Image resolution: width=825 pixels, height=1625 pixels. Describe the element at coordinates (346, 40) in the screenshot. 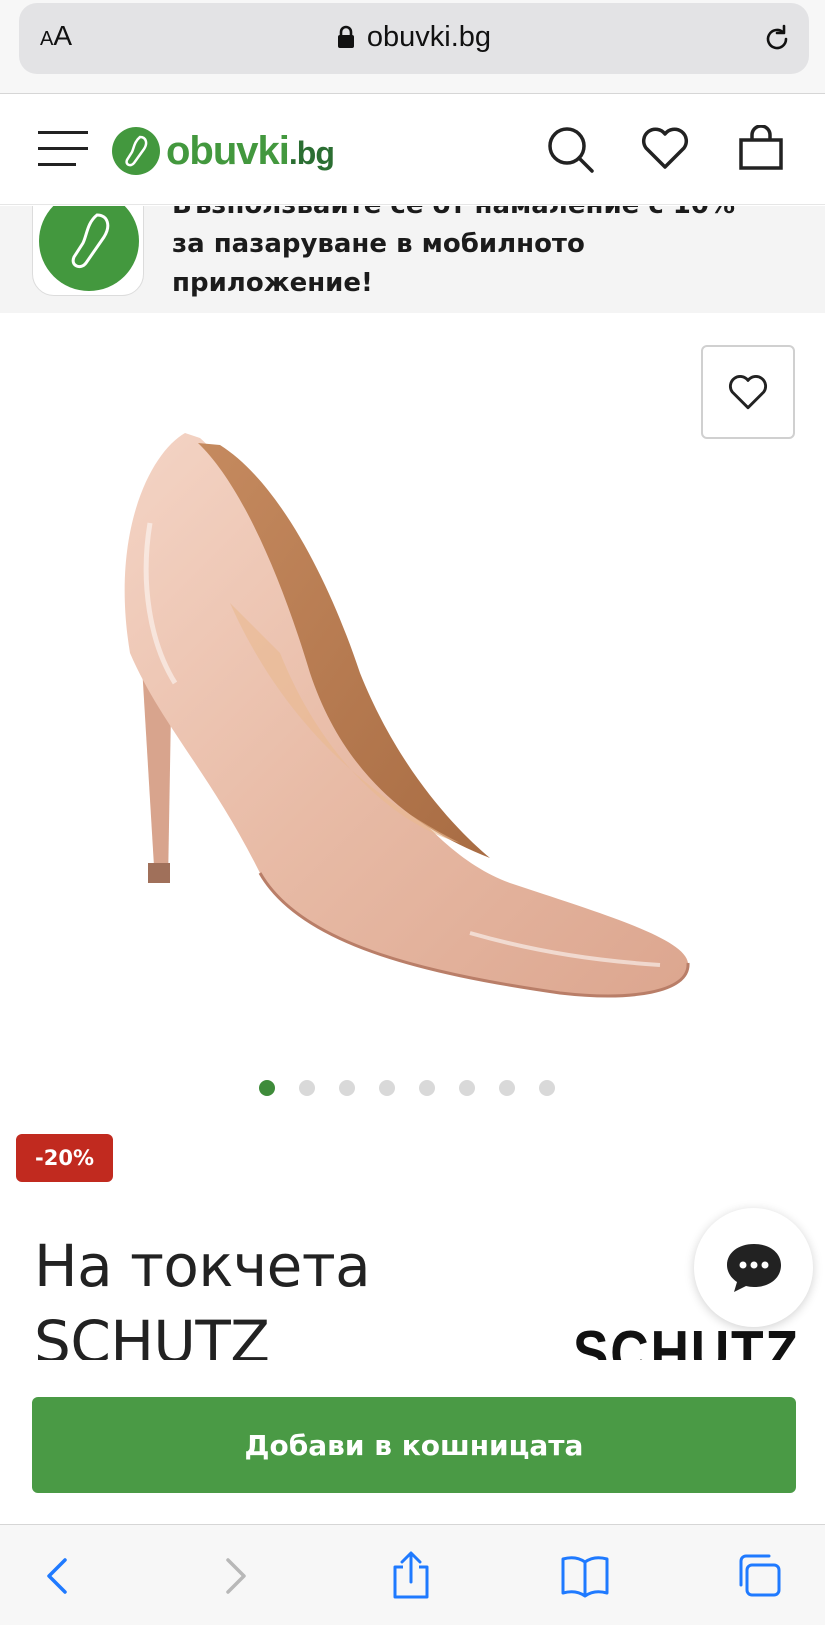

I see `lock-icon` at that location.